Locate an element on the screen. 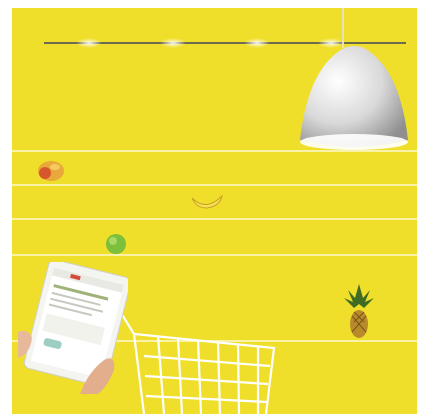 The image size is (429, 416). banana-icon is located at coordinates (207, 201).